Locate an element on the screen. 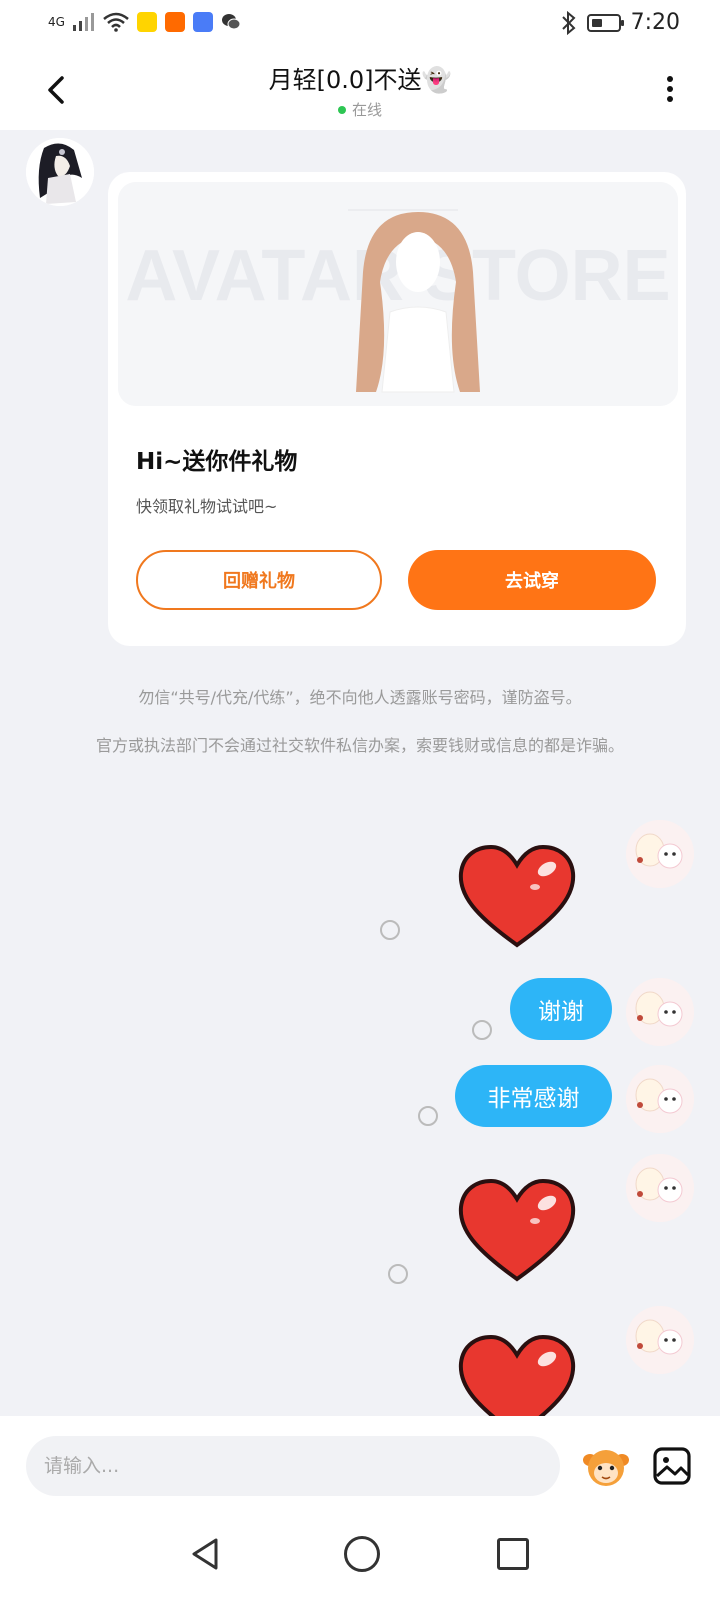 This screenshot has height=1600, width=720. gift-card-subtitle: 快领取礼物试试吧~ is located at coordinates (207, 506).